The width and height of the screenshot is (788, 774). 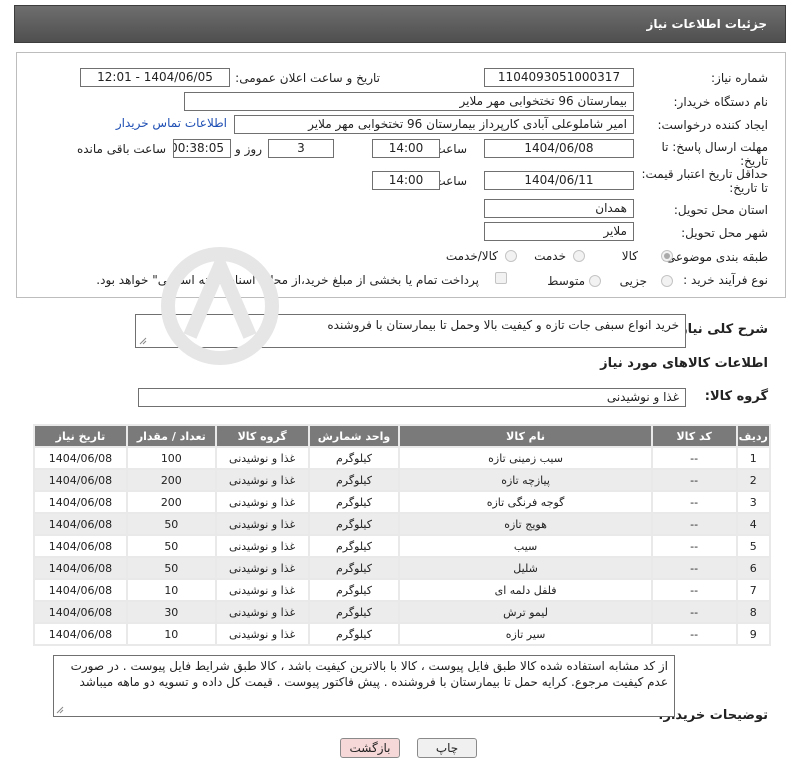 What do you see at coordinates (171, 123) in the screenshot?
I see `buyer-contact-link: اطلاعات تماس خریدار` at bounding box center [171, 123].